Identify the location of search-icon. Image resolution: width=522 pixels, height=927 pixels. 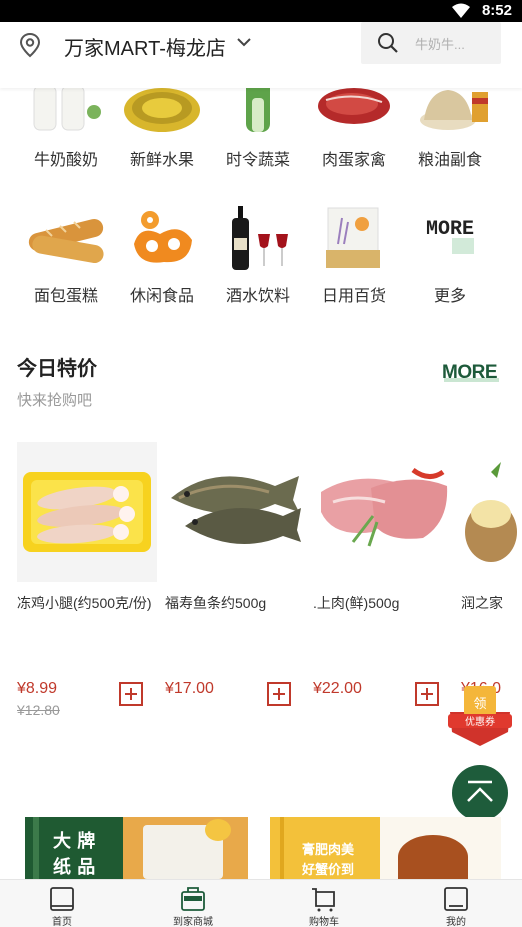
(388, 43).